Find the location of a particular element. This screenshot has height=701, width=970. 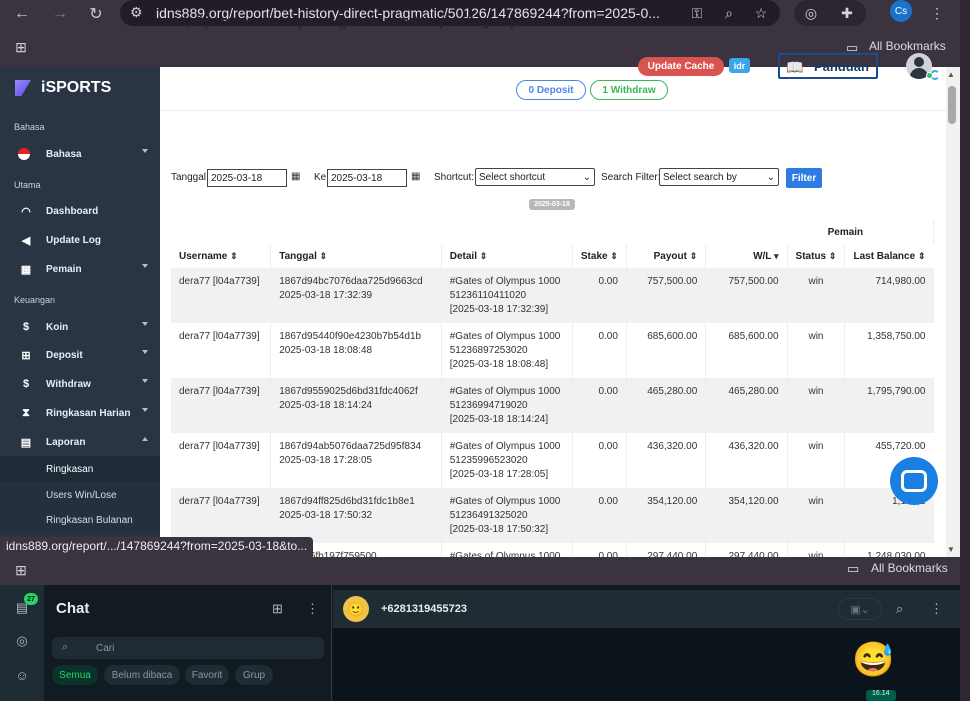

page-scrollbar is located at coordinates (953, 312).